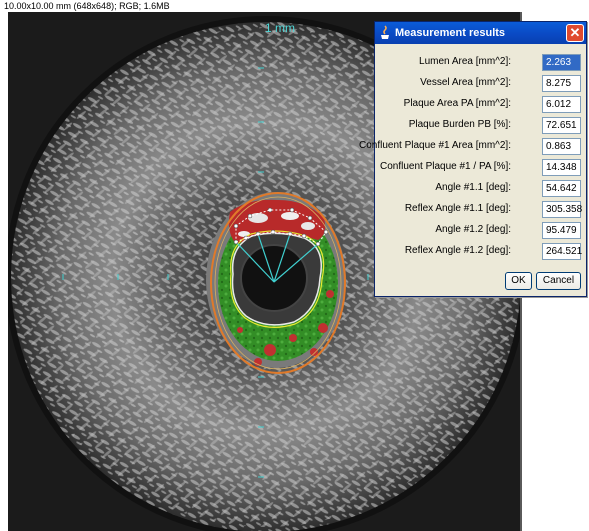 The image size is (589, 531). I want to click on result-value-field: 6.012, so click(561, 104).